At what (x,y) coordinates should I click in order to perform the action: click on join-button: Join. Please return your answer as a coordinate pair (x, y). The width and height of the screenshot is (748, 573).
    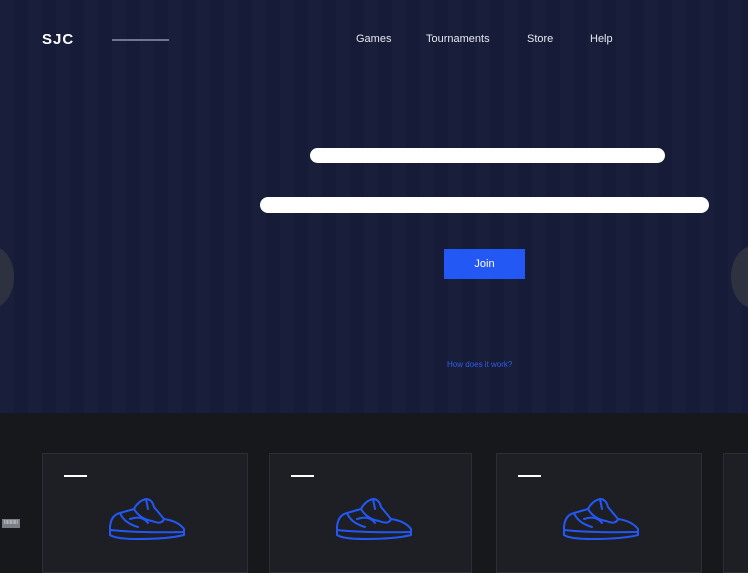
    Looking at the image, I should click on (484, 264).